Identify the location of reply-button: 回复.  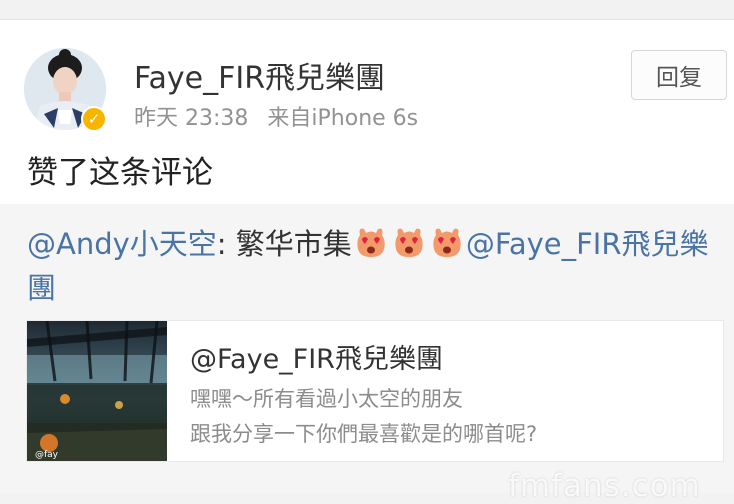
(679, 75).